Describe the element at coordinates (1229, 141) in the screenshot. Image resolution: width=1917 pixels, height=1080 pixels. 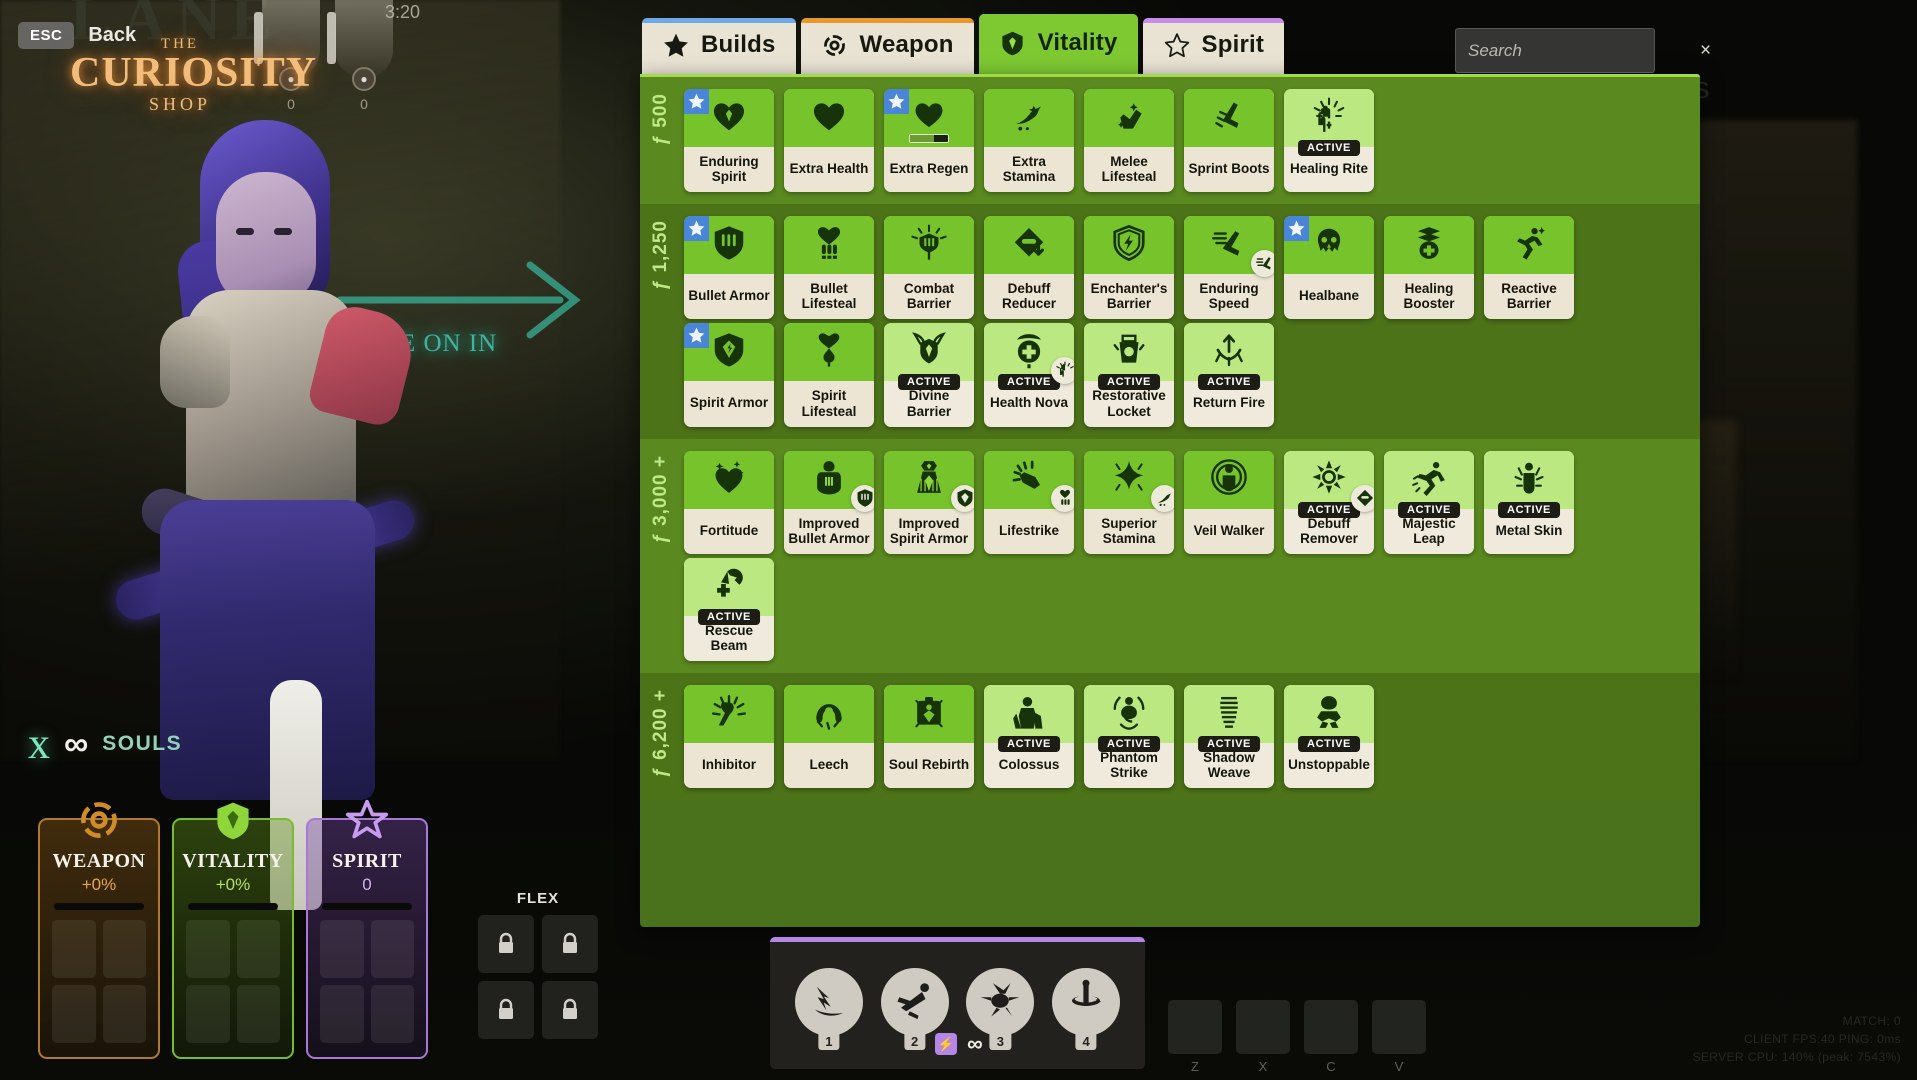
I see `item-card-sprint-boots: Sprint Boots` at that location.